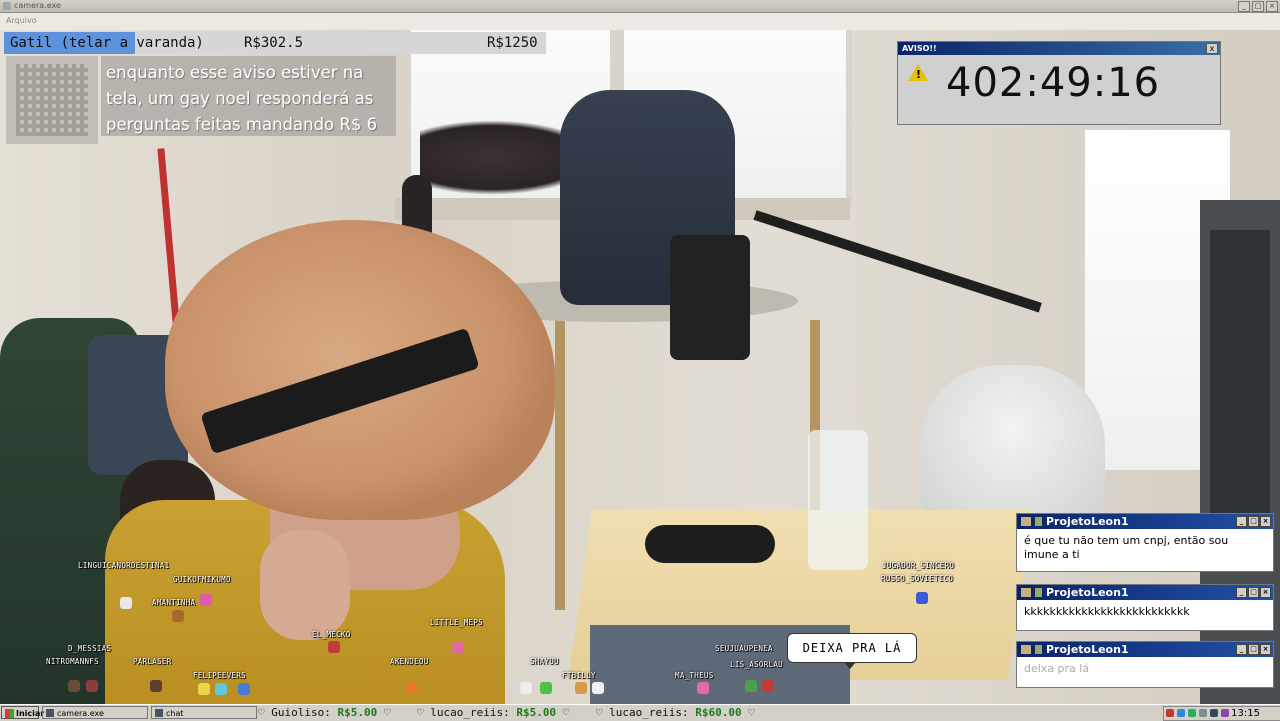  Describe the element at coordinates (7, 6) in the screenshot. I see `app-icon` at that location.